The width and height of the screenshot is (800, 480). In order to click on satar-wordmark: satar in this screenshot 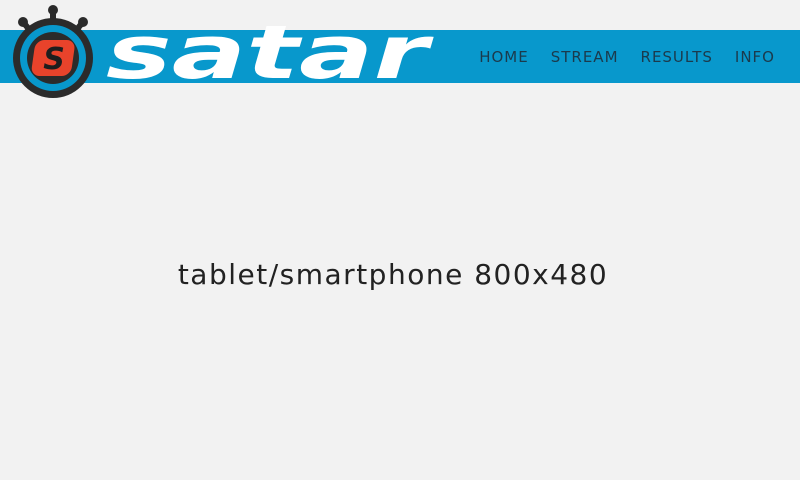, I will do `click(270, 51)`.